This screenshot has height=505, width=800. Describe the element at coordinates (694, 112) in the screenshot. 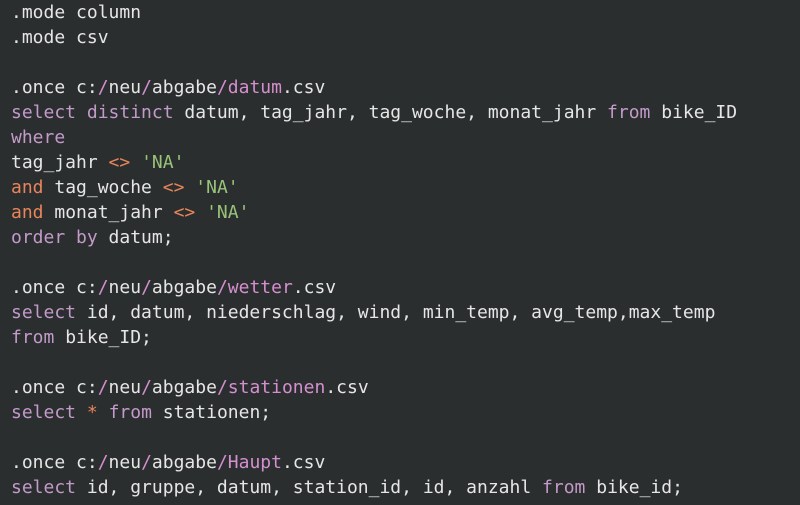

I see `code-token: bike_ID` at that location.